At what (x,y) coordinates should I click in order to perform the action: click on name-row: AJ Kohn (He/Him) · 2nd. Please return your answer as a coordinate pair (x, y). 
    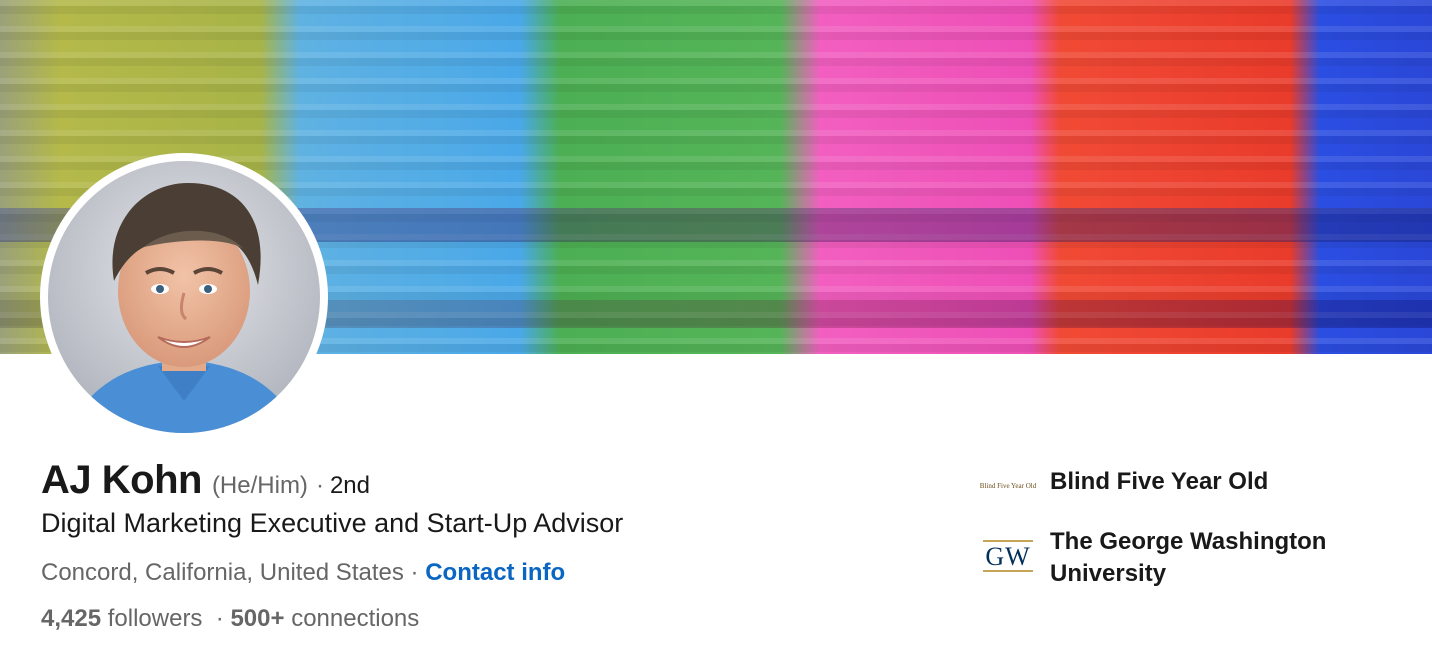
    Looking at the image, I should click on (205, 480).